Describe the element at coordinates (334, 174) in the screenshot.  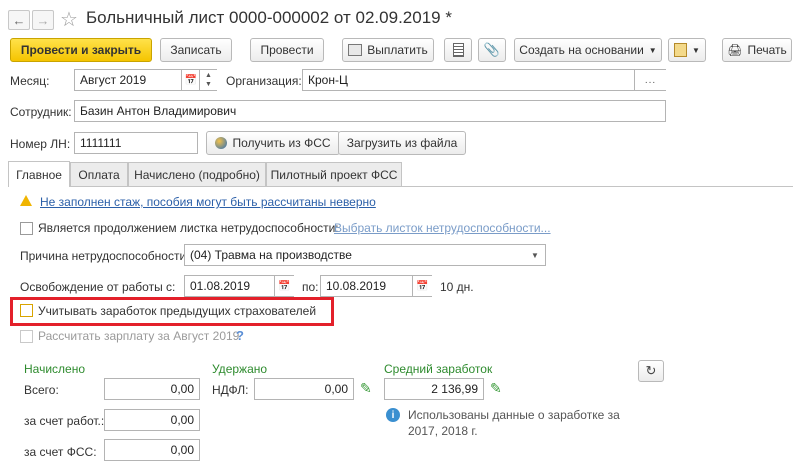
I see `tab-pilot-fss: Пилотный проект ФСС` at that location.